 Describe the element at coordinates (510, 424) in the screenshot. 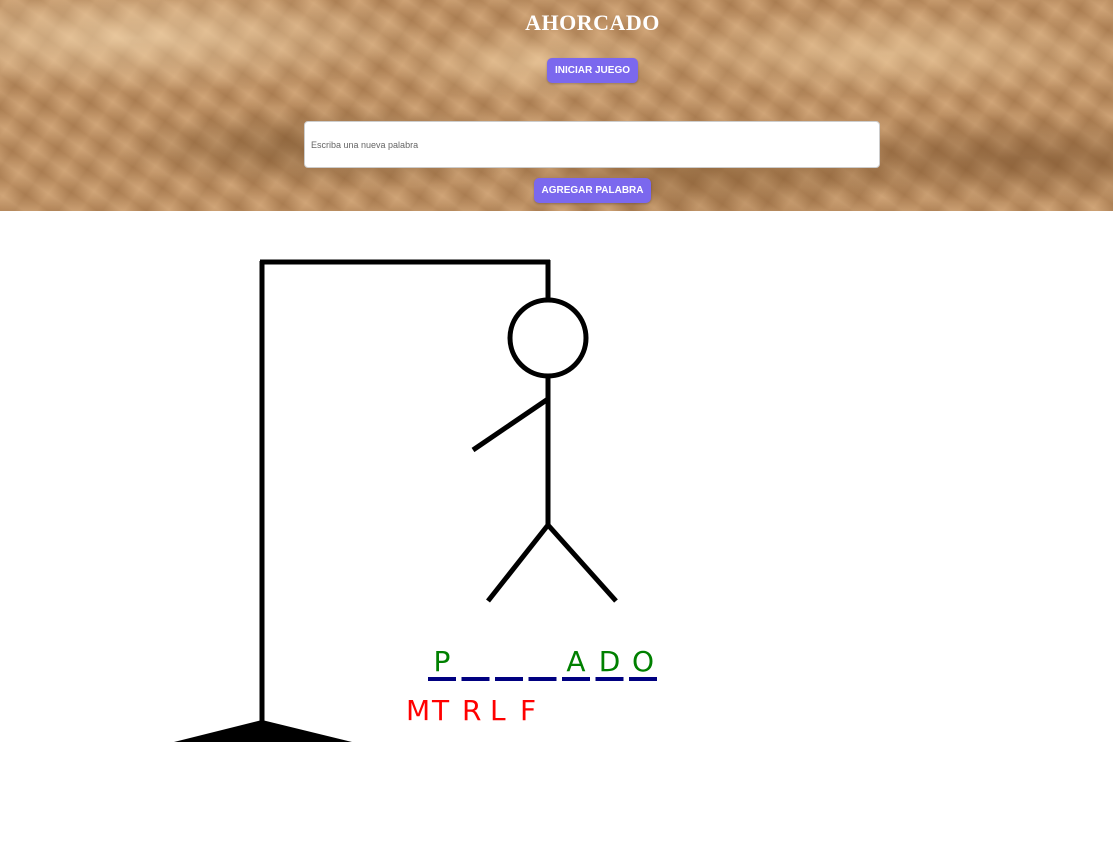

I see `hangman-left-arm` at that location.